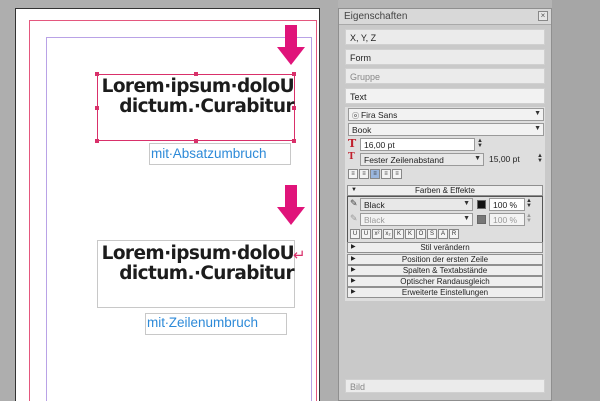 The width and height of the screenshot is (600, 401). I want to click on align-right-icon: ≡, so click(375, 174).